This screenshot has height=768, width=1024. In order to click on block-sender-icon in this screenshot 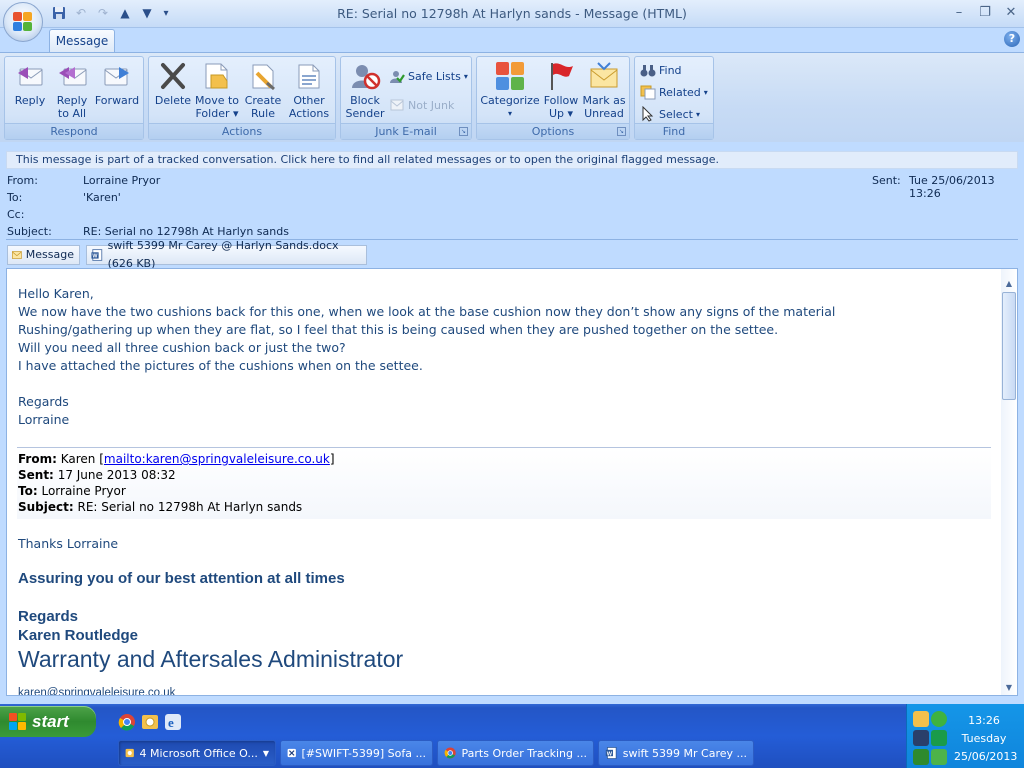, I will do `click(365, 76)`.